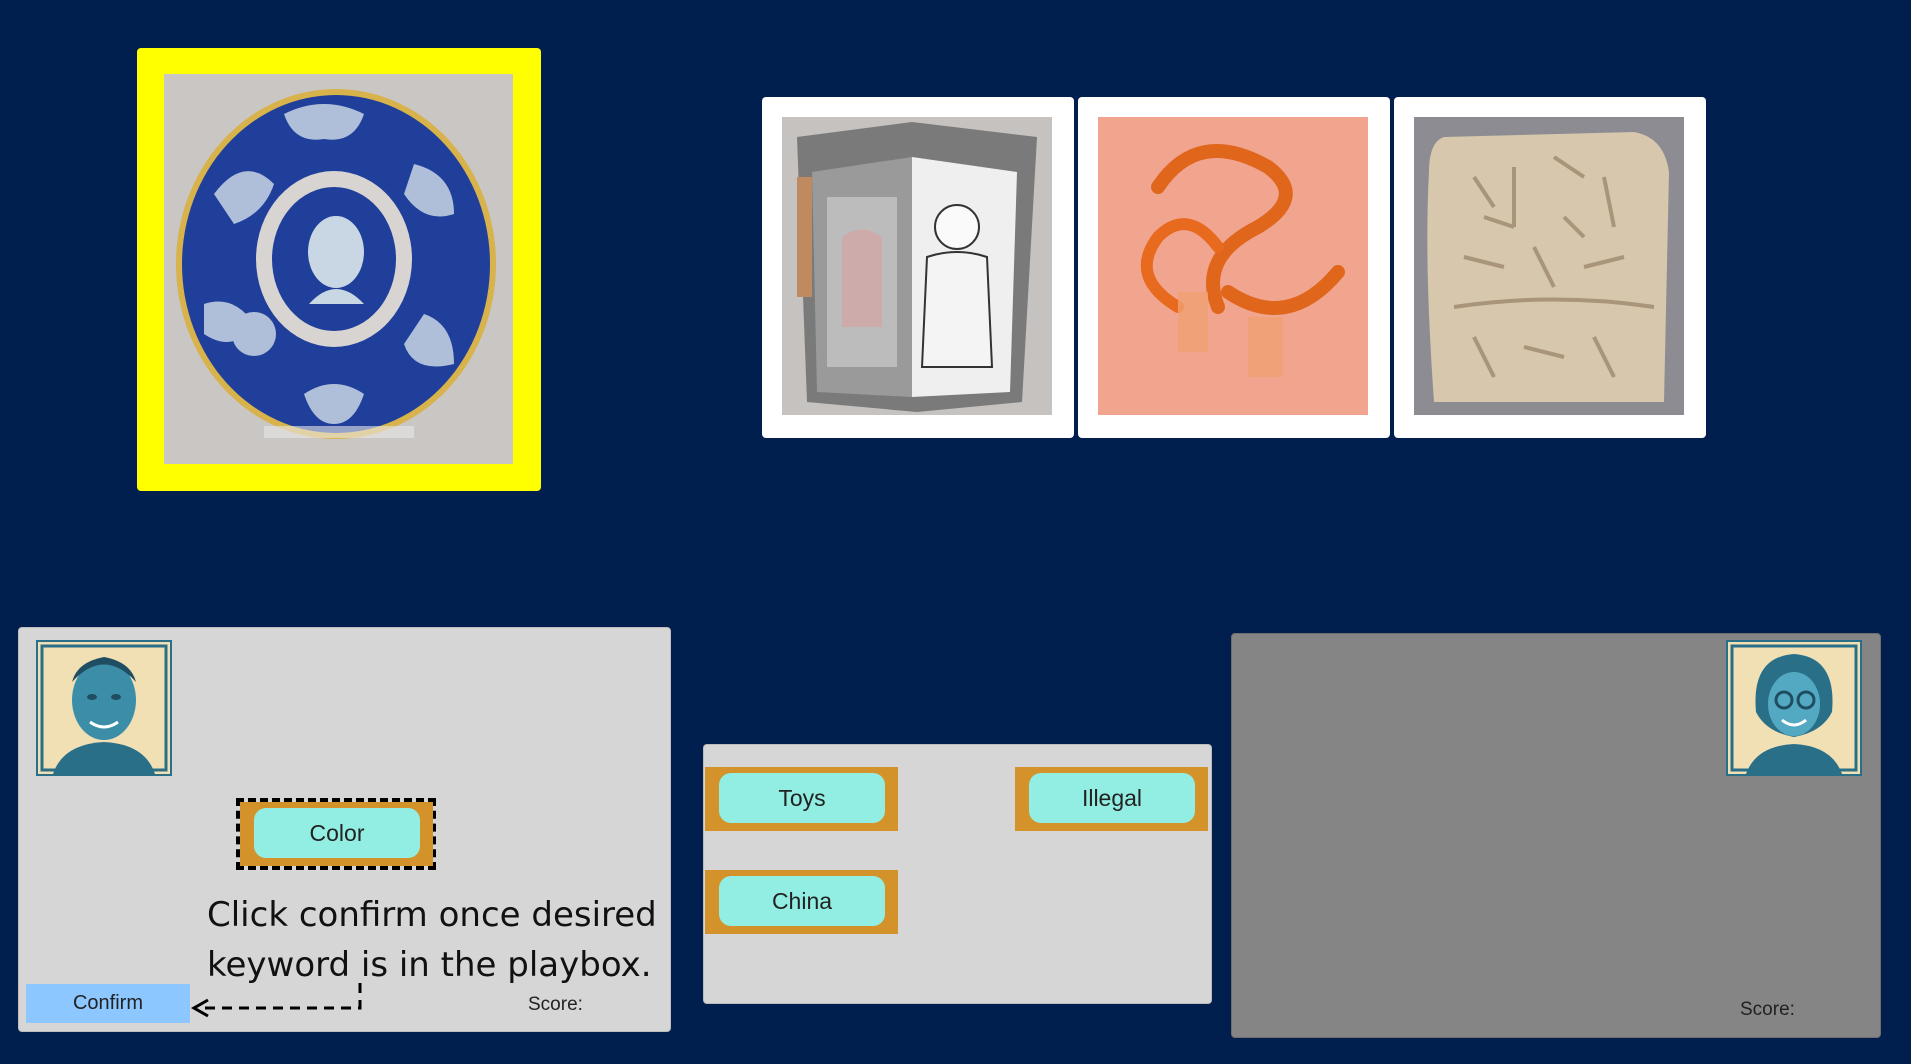  I want to click on maiolica-plate-icon, so click(338, 269).